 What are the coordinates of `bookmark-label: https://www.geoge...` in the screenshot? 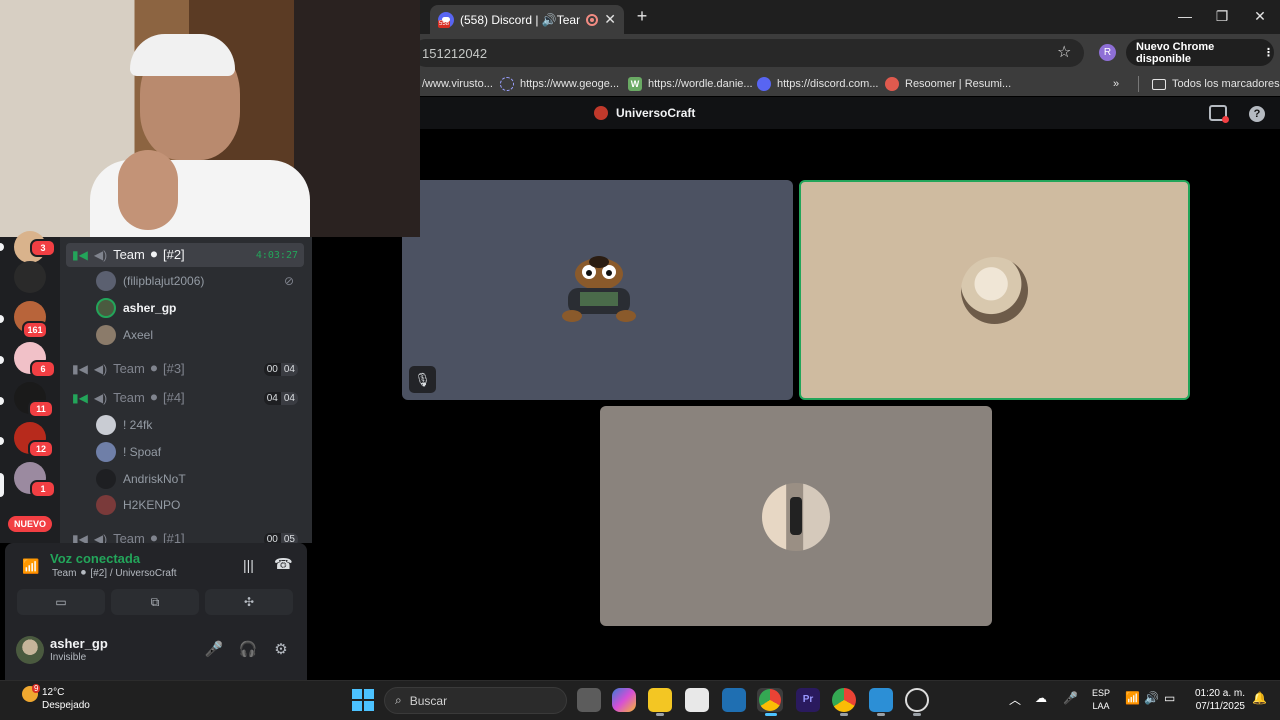 It's located at (570, 84).